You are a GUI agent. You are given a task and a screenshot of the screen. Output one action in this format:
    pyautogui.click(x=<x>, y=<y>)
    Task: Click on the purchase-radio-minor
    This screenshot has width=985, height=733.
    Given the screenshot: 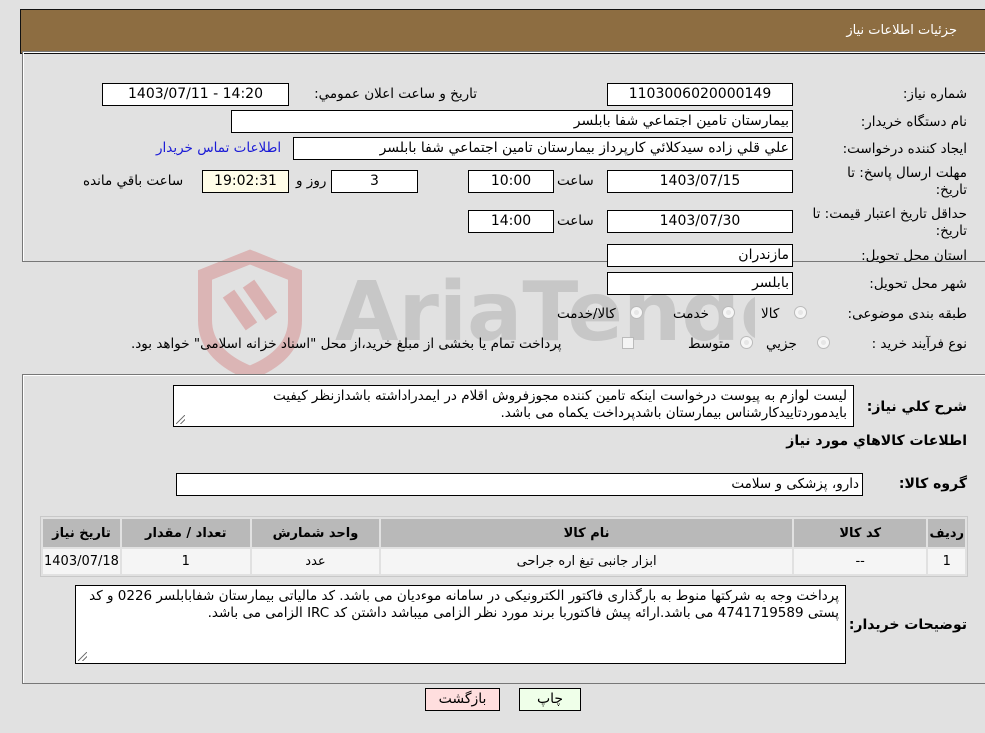 What is the action you would take?
    pyautogui.click(x=823, y=342)
    